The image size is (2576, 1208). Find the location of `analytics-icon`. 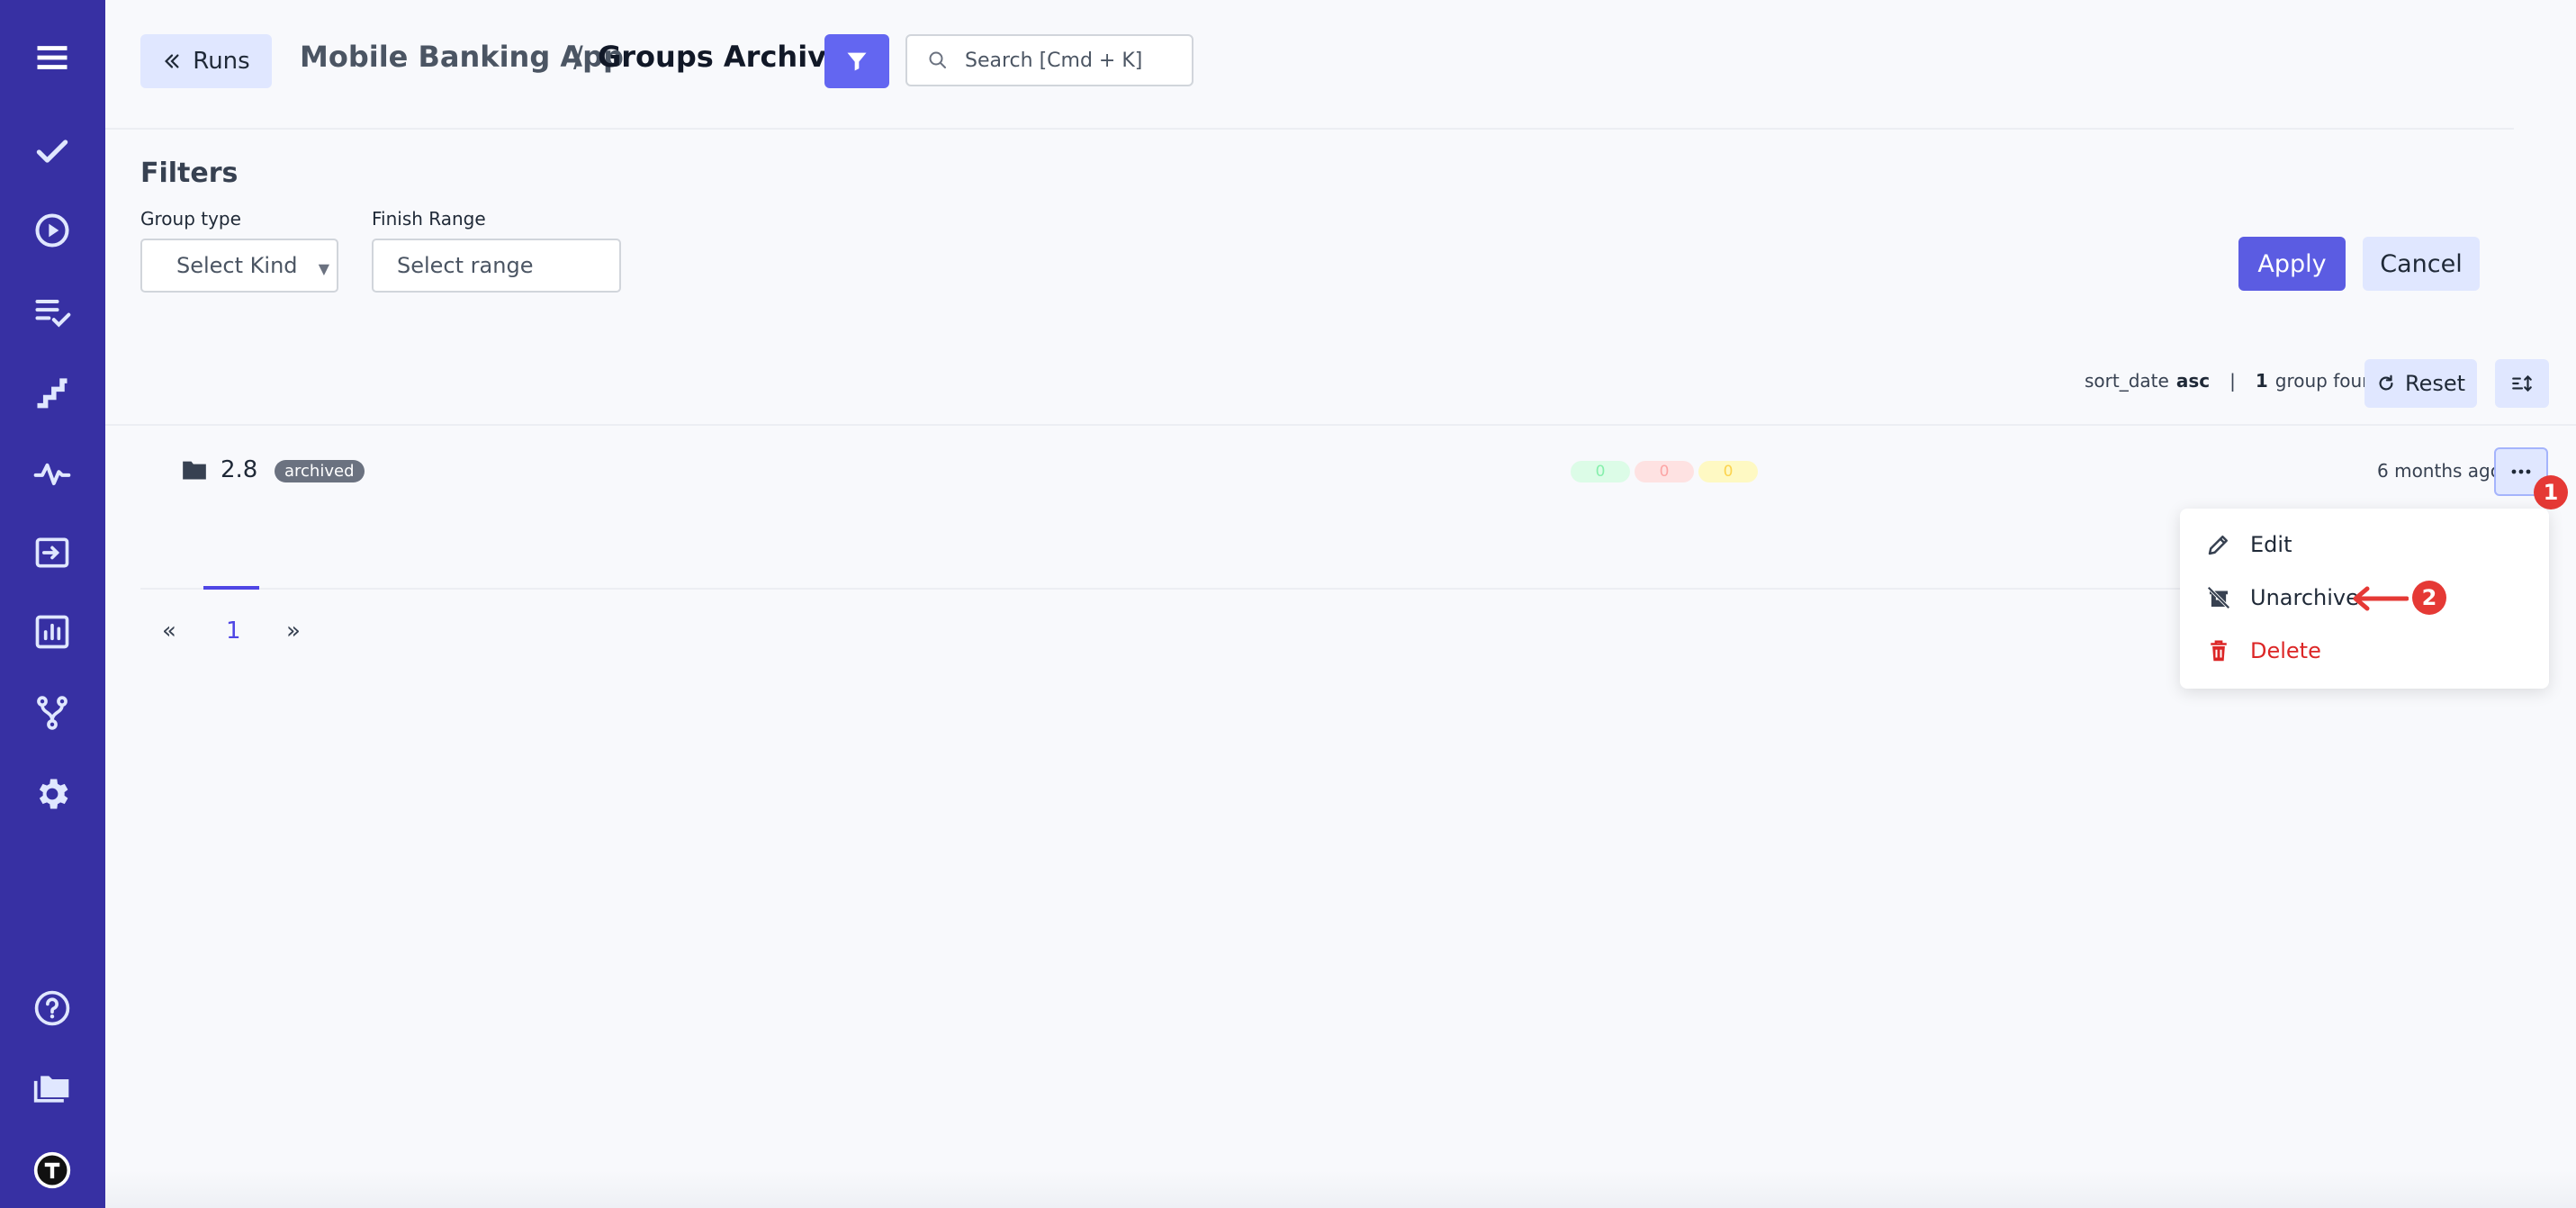

analytics-icon is located at coordinates (52, 632).